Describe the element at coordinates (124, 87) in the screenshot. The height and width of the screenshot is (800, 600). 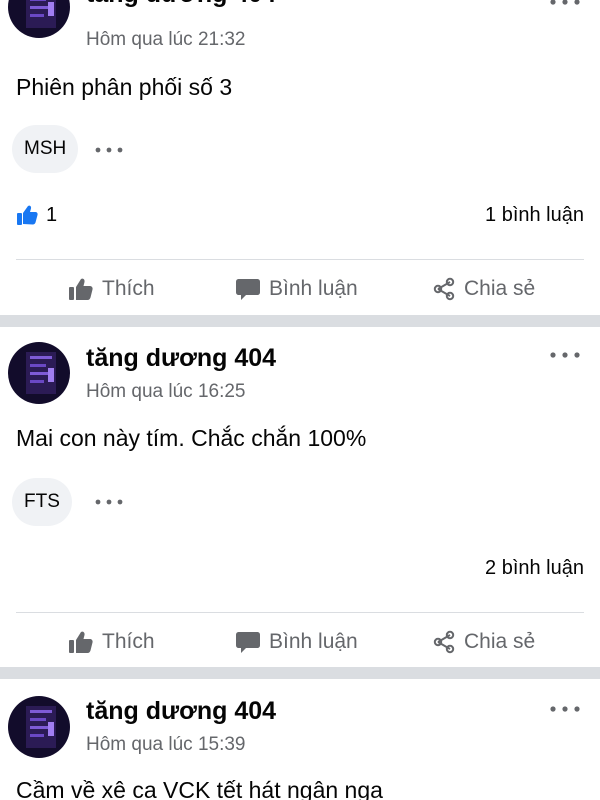
I see `post-text: Phiên phân phối số 3` at that location.